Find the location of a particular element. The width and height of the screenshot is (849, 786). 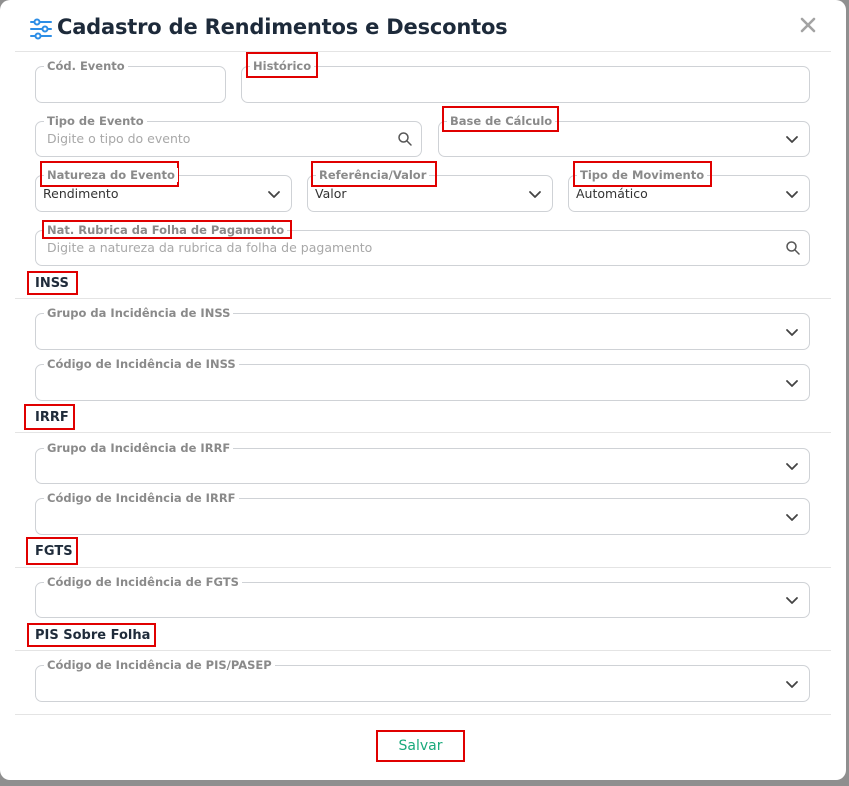

tipo-movimento-label: Tipo de Movimento is located at coordinates (642, 175).